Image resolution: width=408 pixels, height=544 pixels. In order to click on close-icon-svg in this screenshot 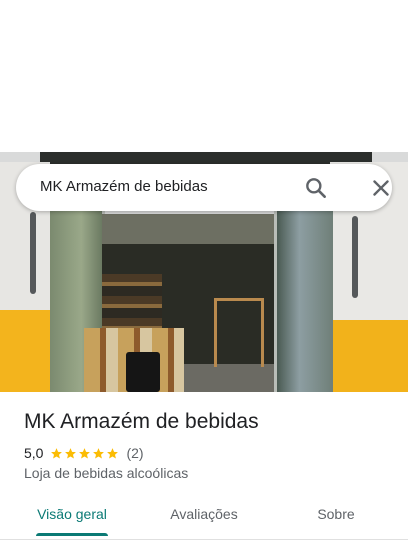, I will do `click(381, 188)`.